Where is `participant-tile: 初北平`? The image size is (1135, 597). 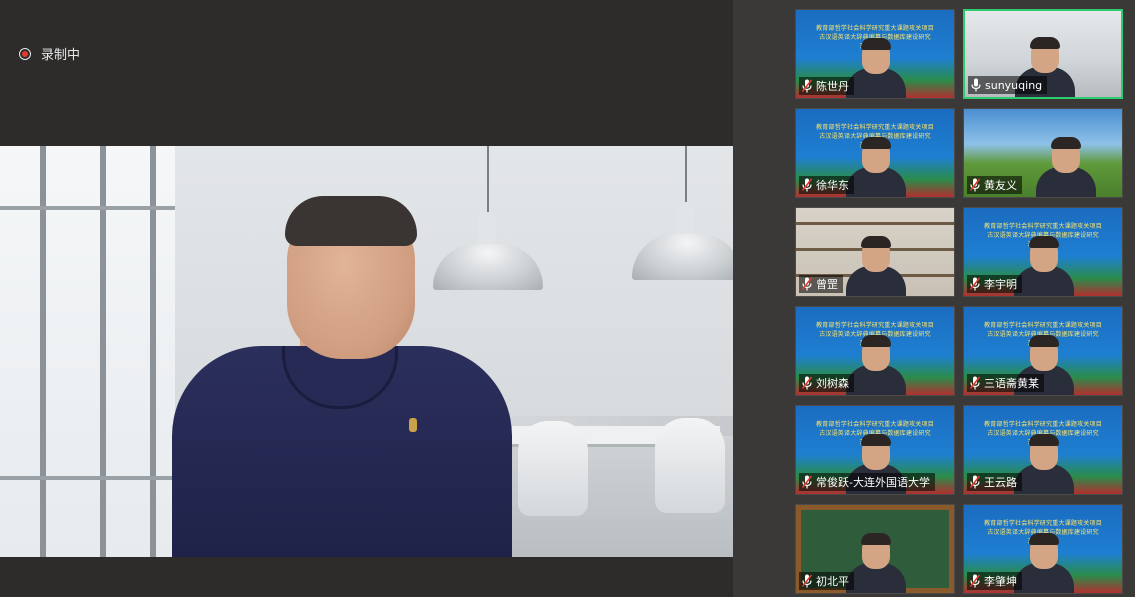 participant-tile: 初北平 is located at coordinates (875, 549).